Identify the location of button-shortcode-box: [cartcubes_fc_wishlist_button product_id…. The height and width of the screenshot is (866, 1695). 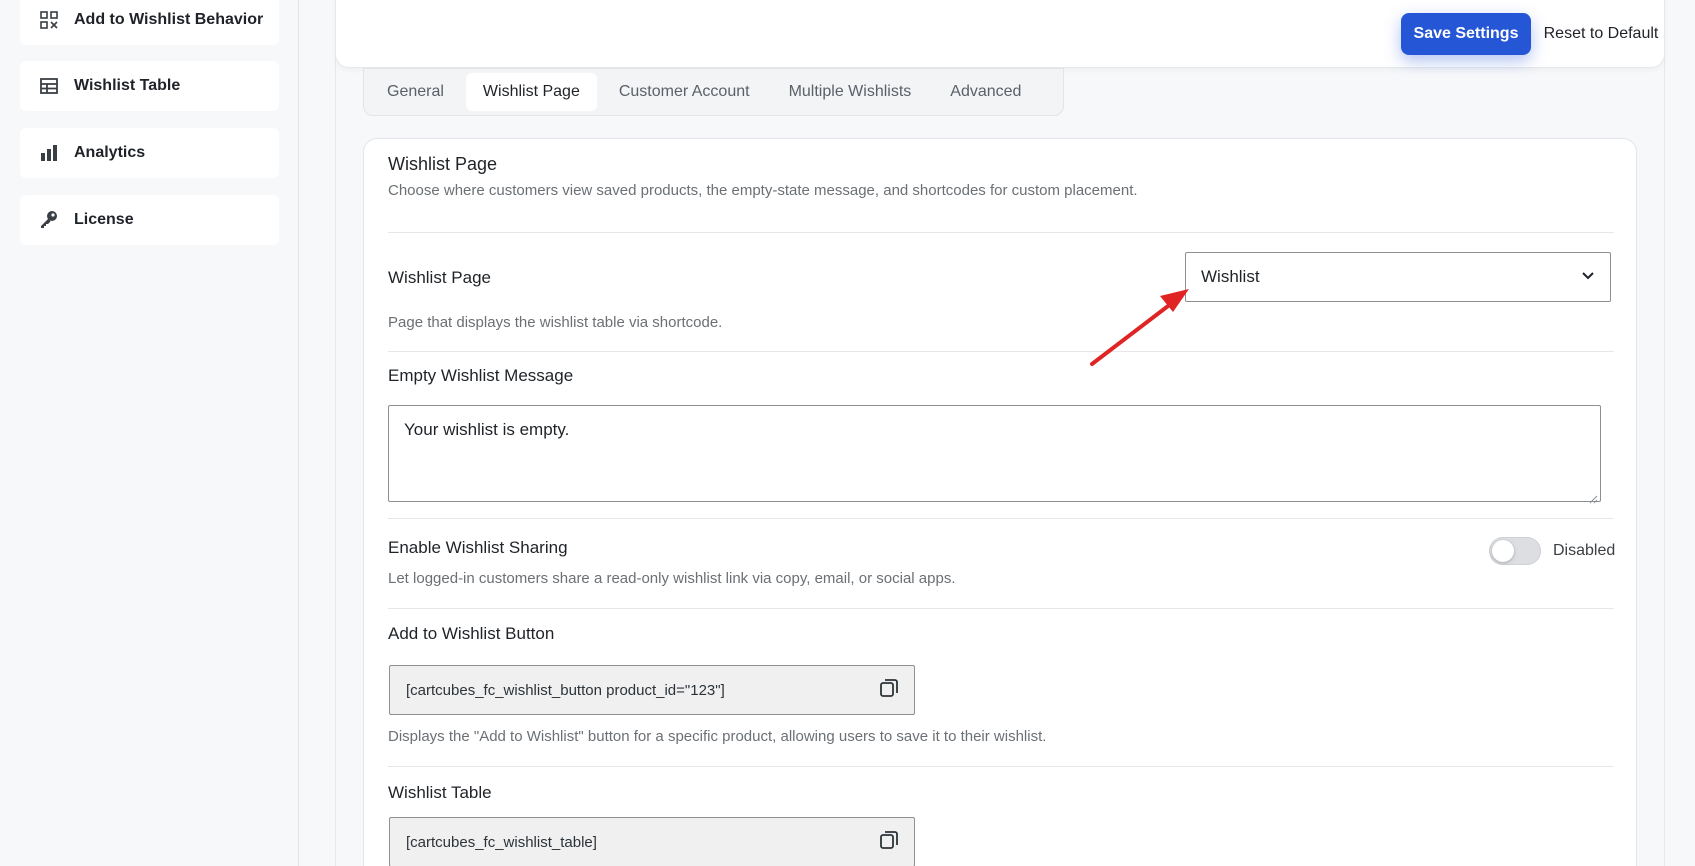
(652, 690).